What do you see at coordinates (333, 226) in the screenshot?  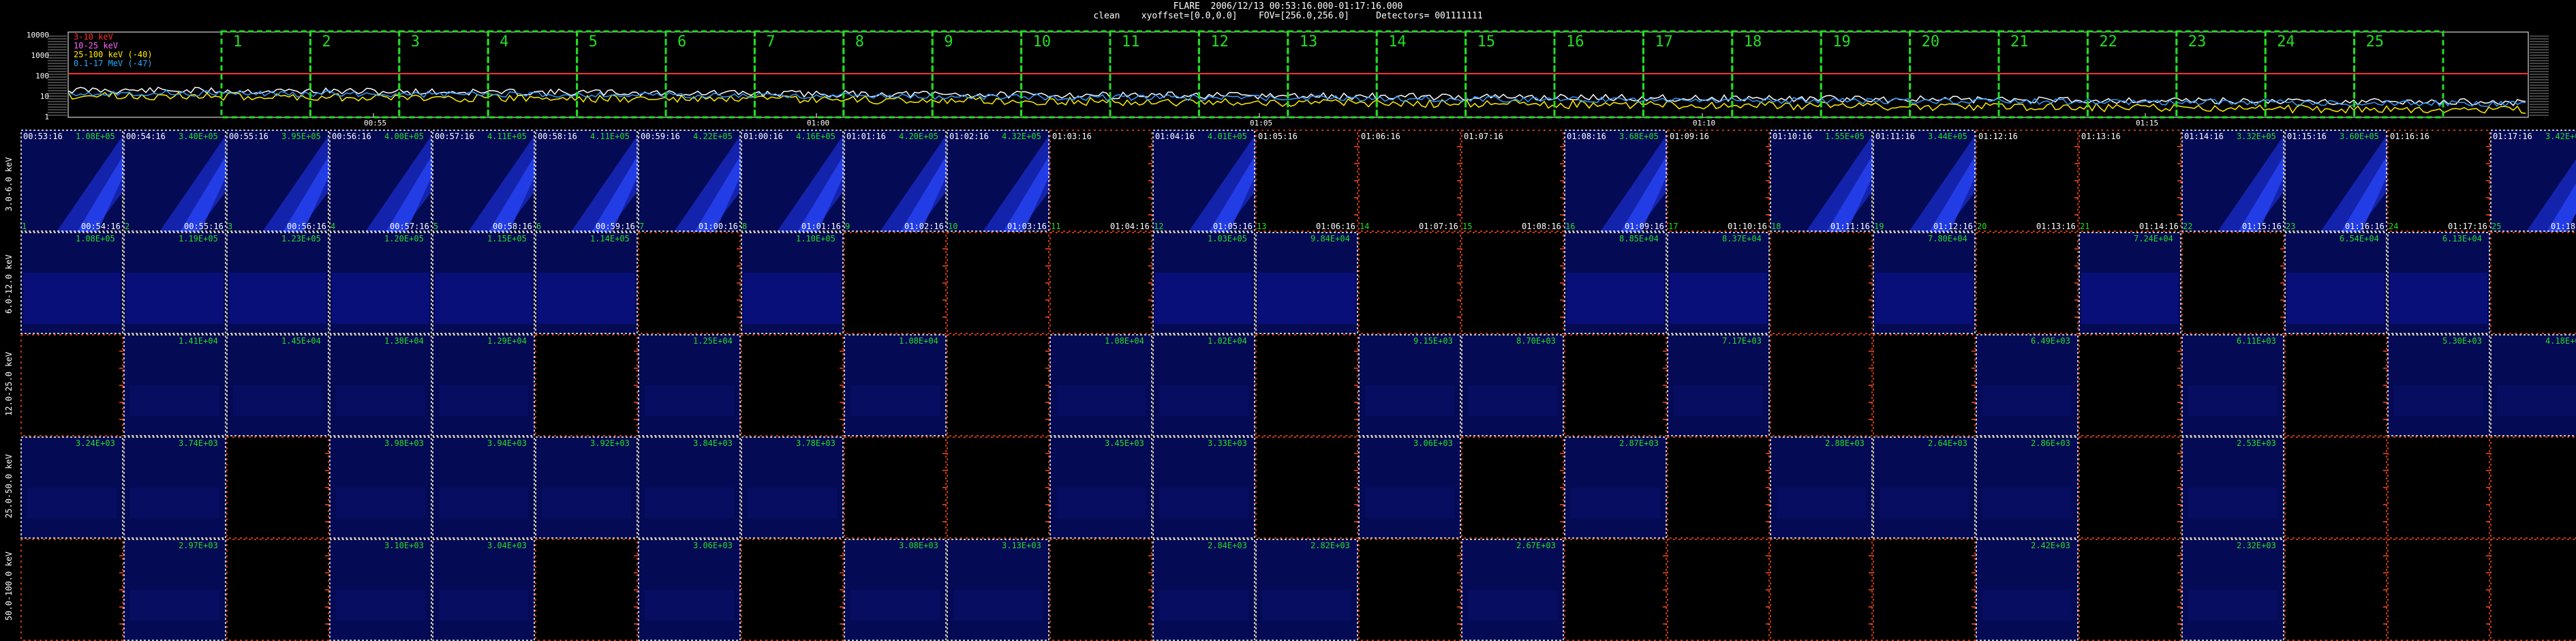 I see `interval-index: 4` at bounding box center [333, 226].